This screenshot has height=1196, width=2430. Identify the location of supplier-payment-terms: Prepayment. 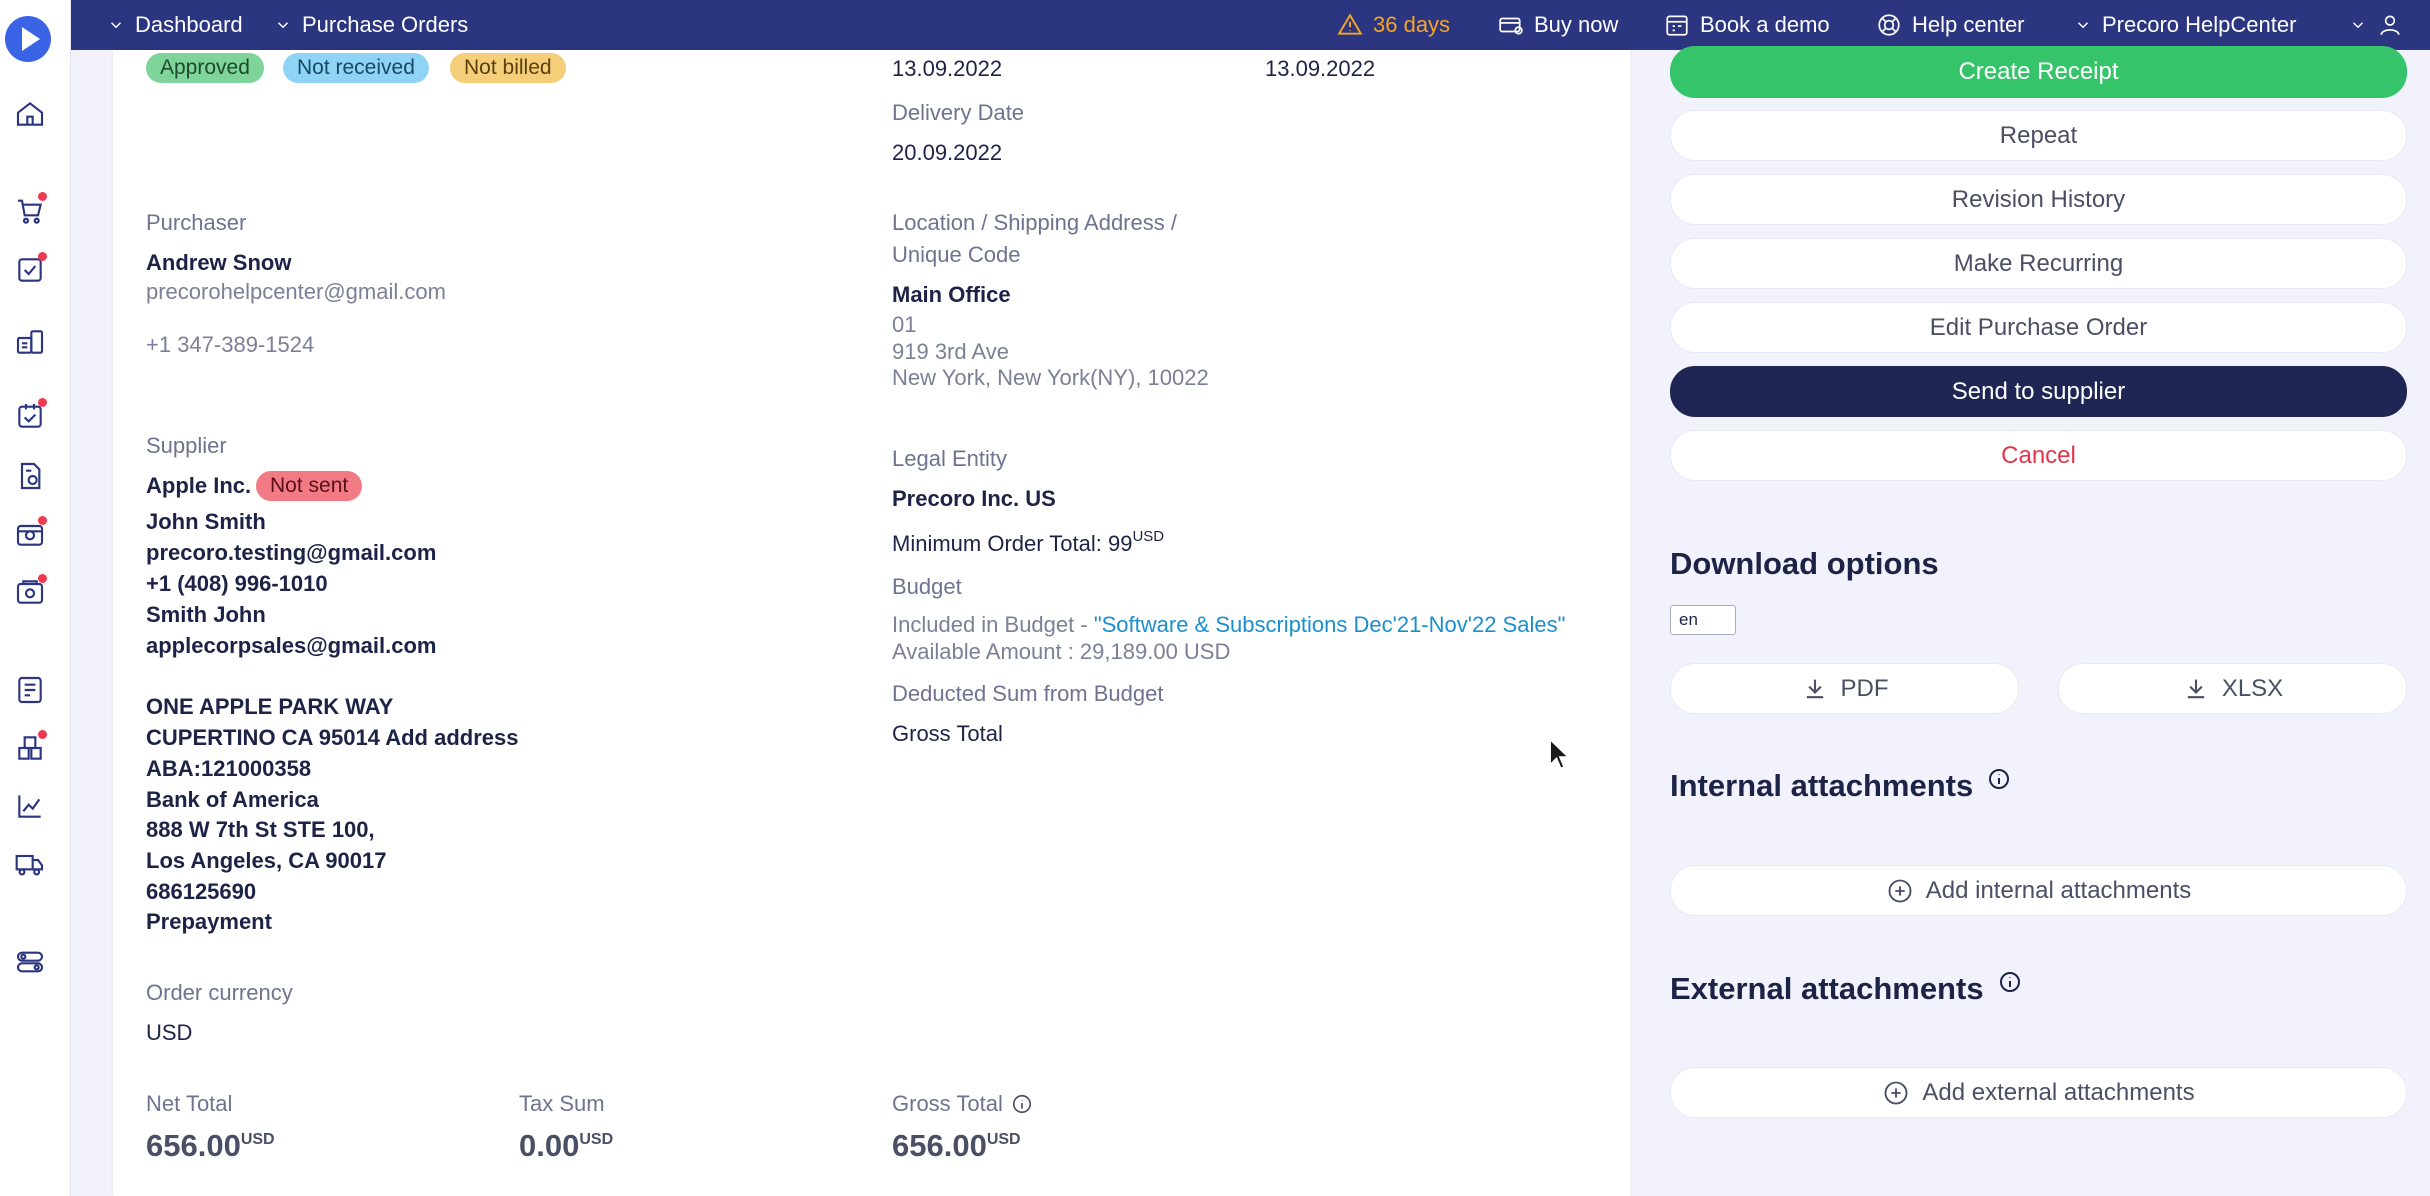
(209, 921).